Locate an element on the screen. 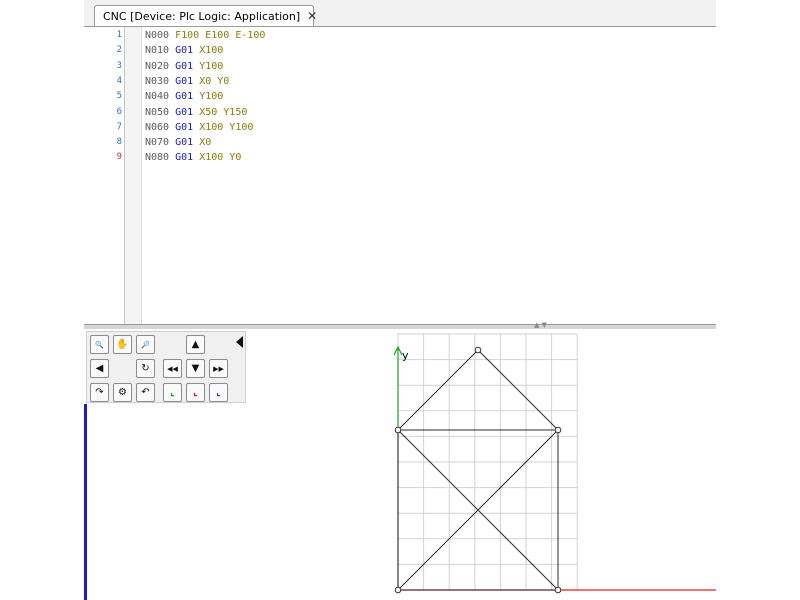 Image resolution: width=800 pixels, height=600 pixels. block-number: N060 is located at coordinates (160, 127).